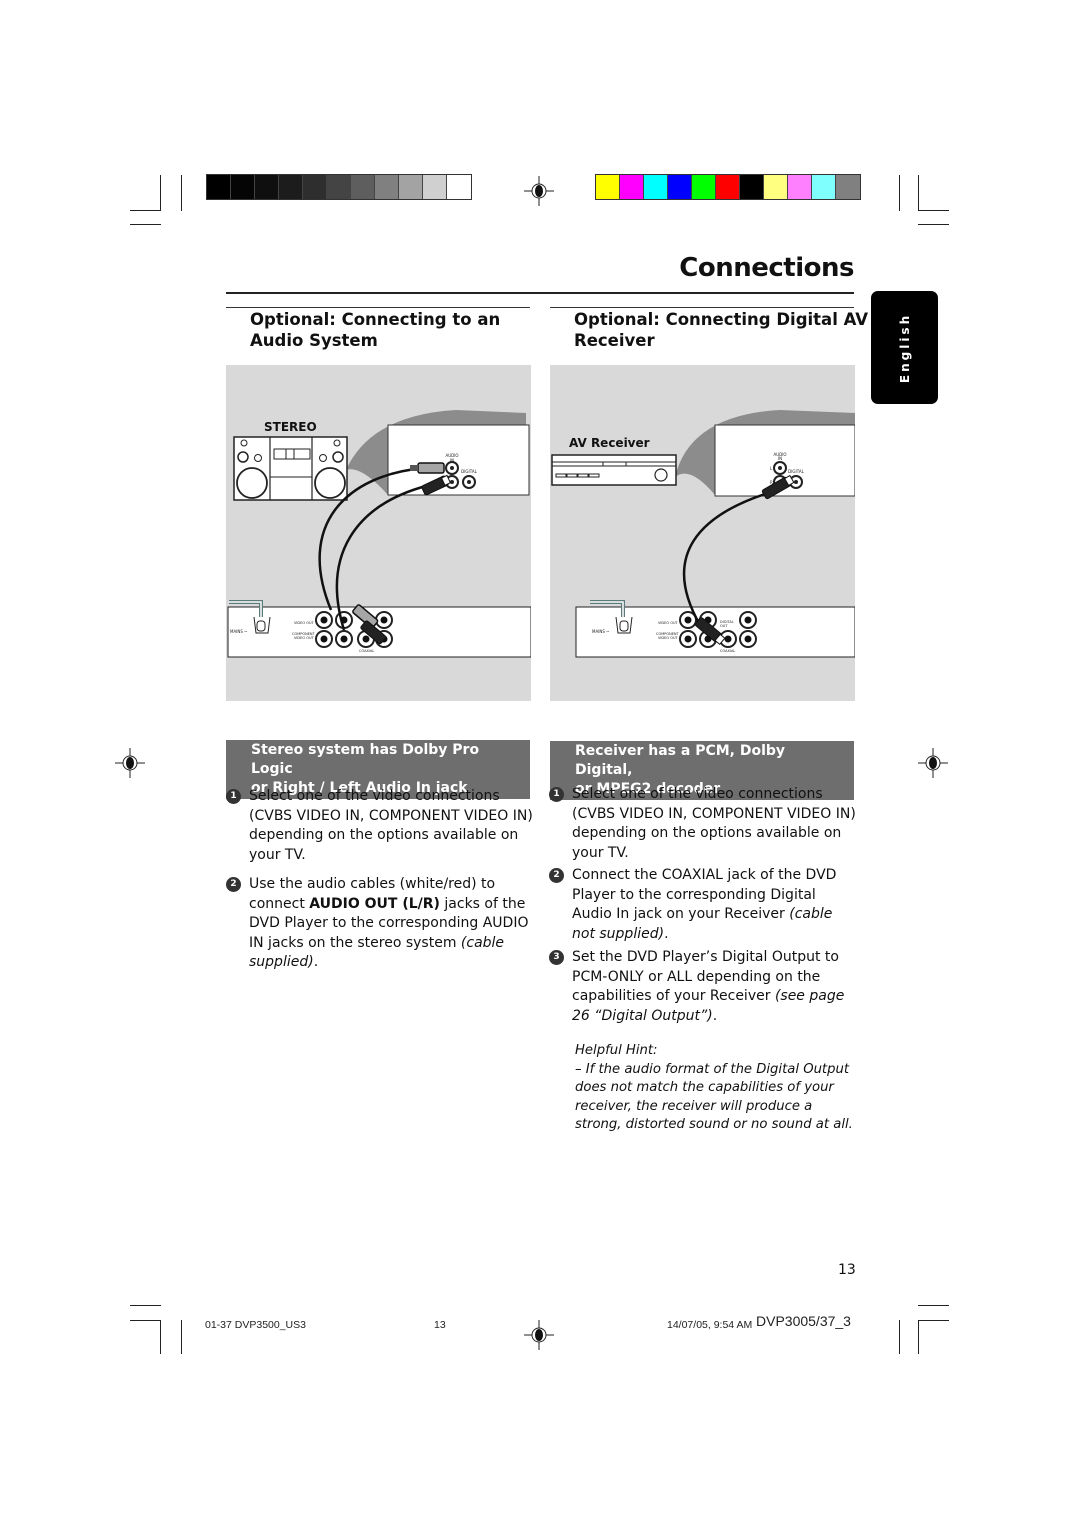 The image size is (1080, 1528). Describe the element at coordinates (290, 427) in the screenshot. I see `stereo-label: STEREO` at that location.